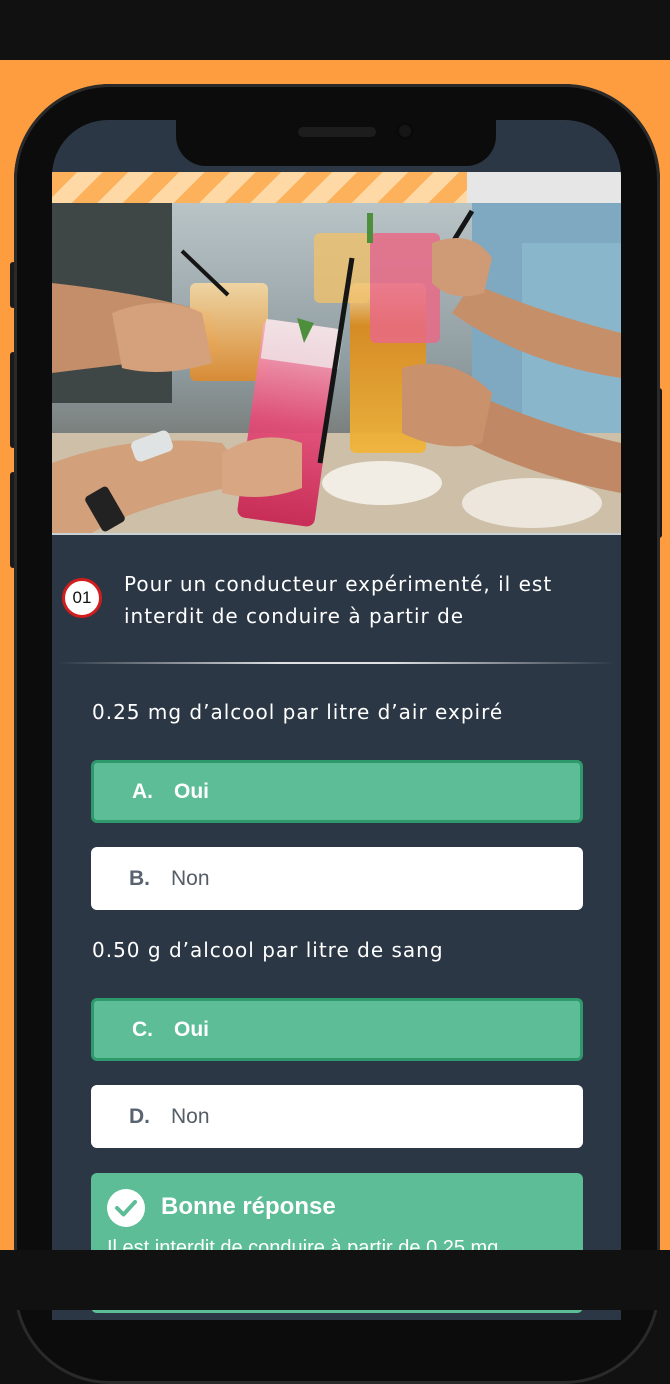 The image size is (670, 1384). What do you see at coordinates (337, 1116) in the screenshot?
I see `option-d-button: D. Non` at bounding box center [337, 1116].